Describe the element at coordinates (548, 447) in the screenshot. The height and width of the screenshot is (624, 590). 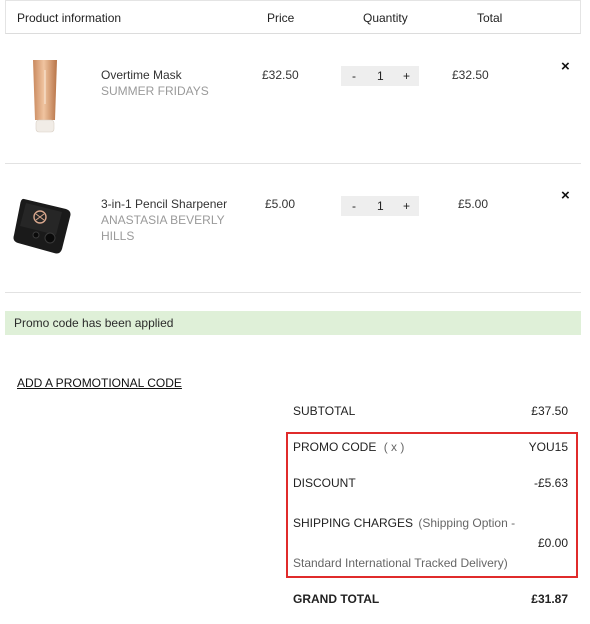
I see `promo-code-value: YOU15` at that location.